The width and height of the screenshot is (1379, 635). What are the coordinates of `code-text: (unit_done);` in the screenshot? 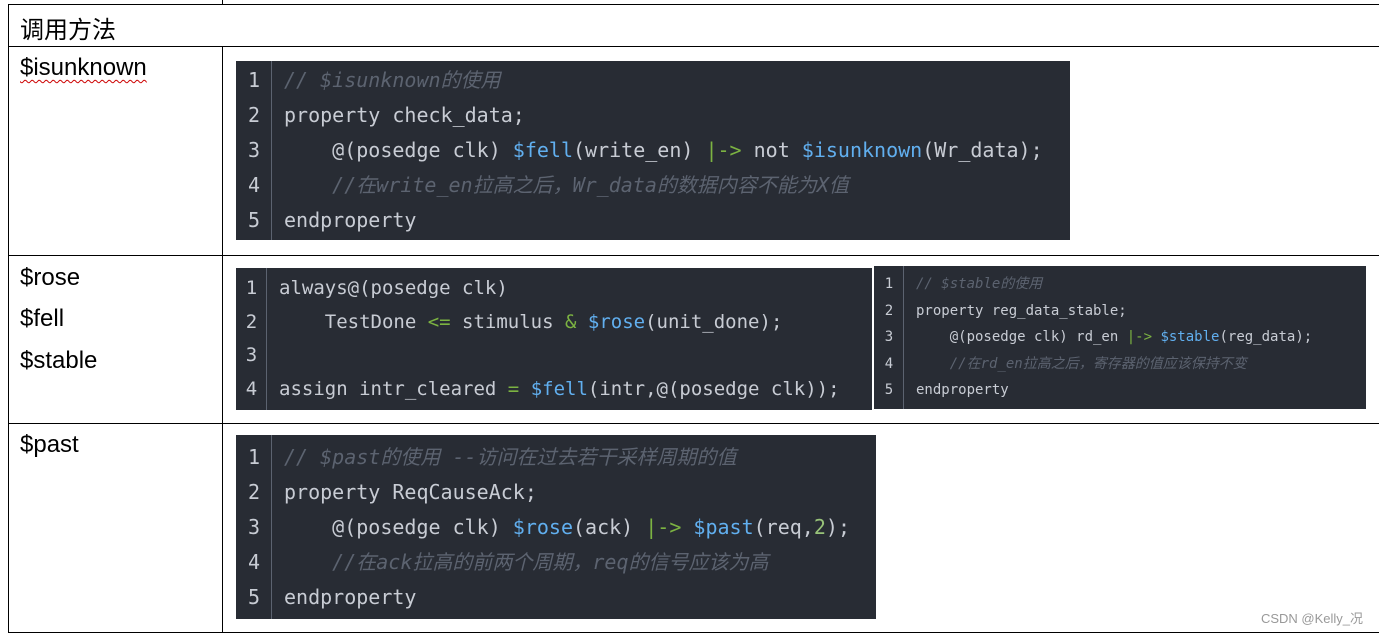 It's located at (714, 321).